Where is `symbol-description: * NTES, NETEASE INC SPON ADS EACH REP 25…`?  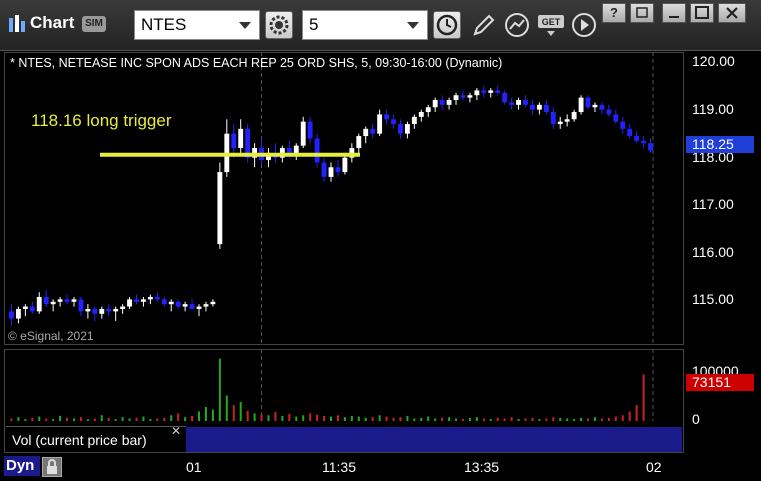
symbol-description: * NTES, NETEASE INC SPON ADS EACH REP 25… is located at coordinates (256, 63).